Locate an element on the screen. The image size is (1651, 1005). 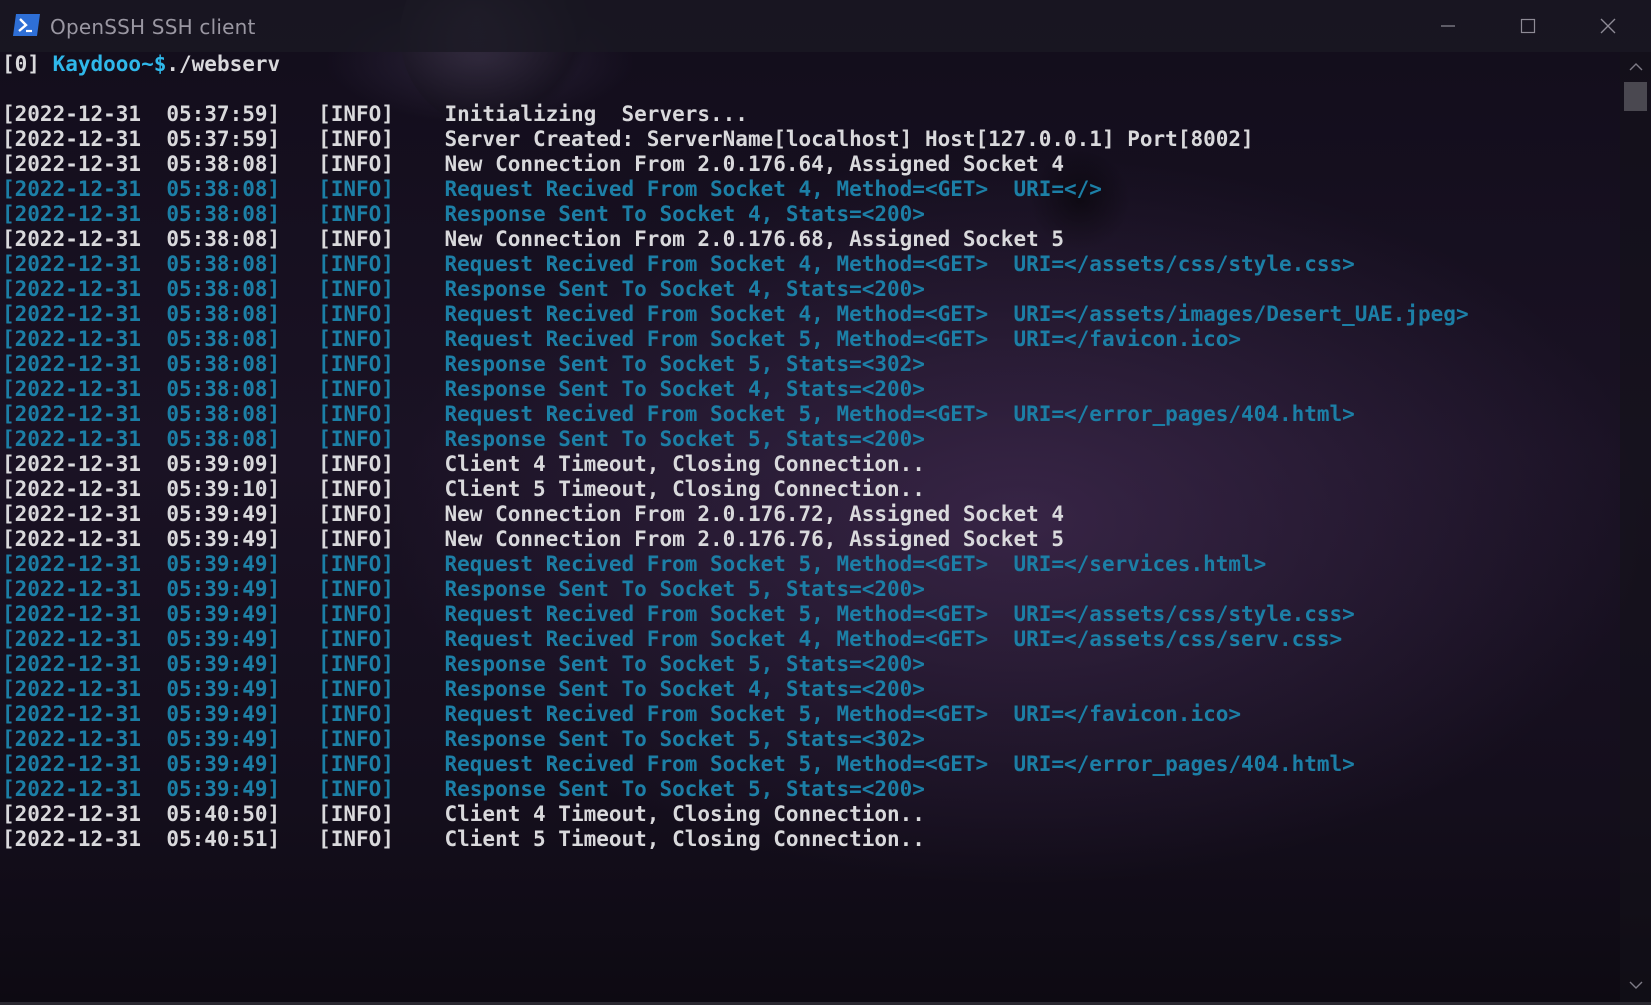
maximize-icon is located at coordinates (1528, 26).